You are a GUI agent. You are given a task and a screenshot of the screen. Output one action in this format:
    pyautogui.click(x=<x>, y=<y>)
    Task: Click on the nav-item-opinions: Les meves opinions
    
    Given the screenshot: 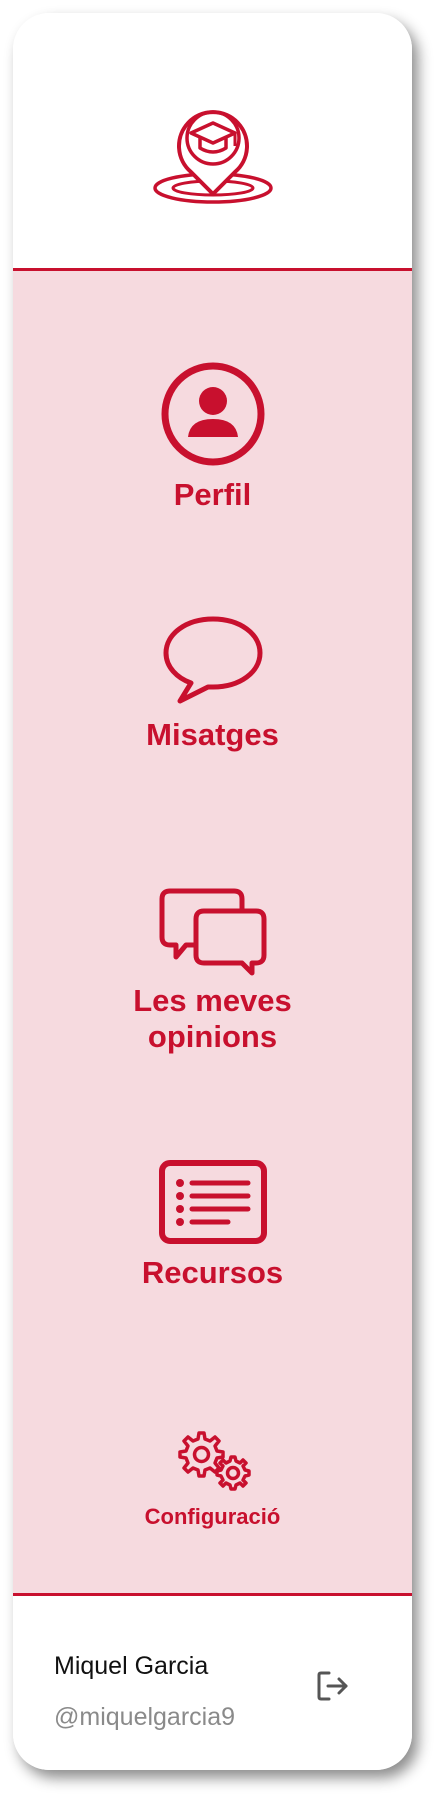 What is the action you would take?
    pyautogui.click(x=212, y=971)
    